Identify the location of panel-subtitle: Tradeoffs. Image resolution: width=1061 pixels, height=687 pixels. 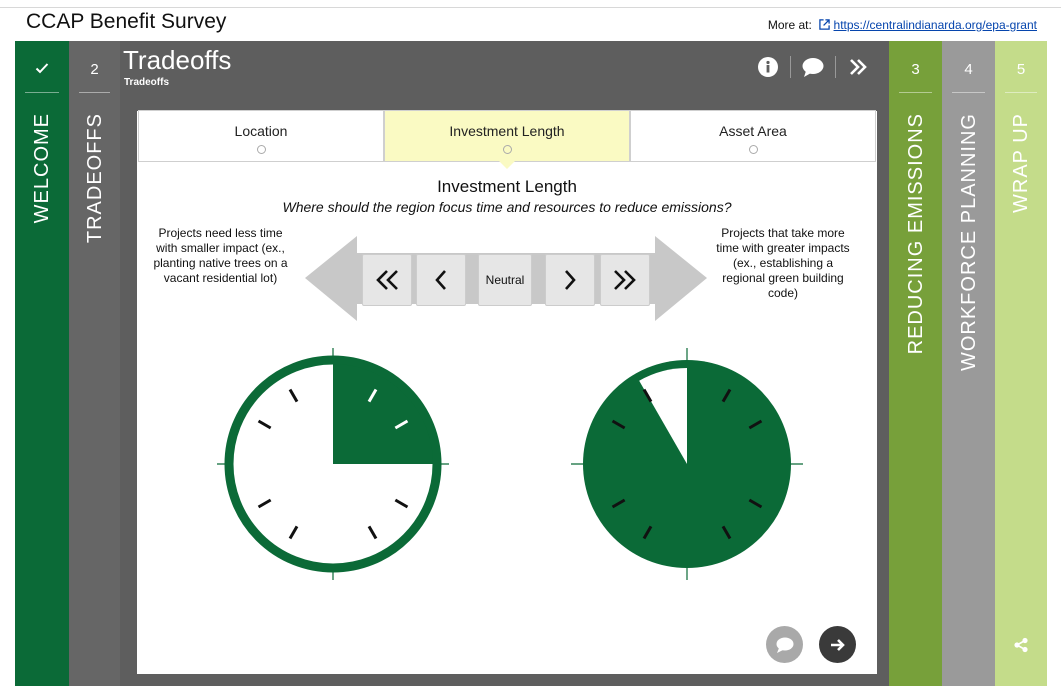
(147, 82).